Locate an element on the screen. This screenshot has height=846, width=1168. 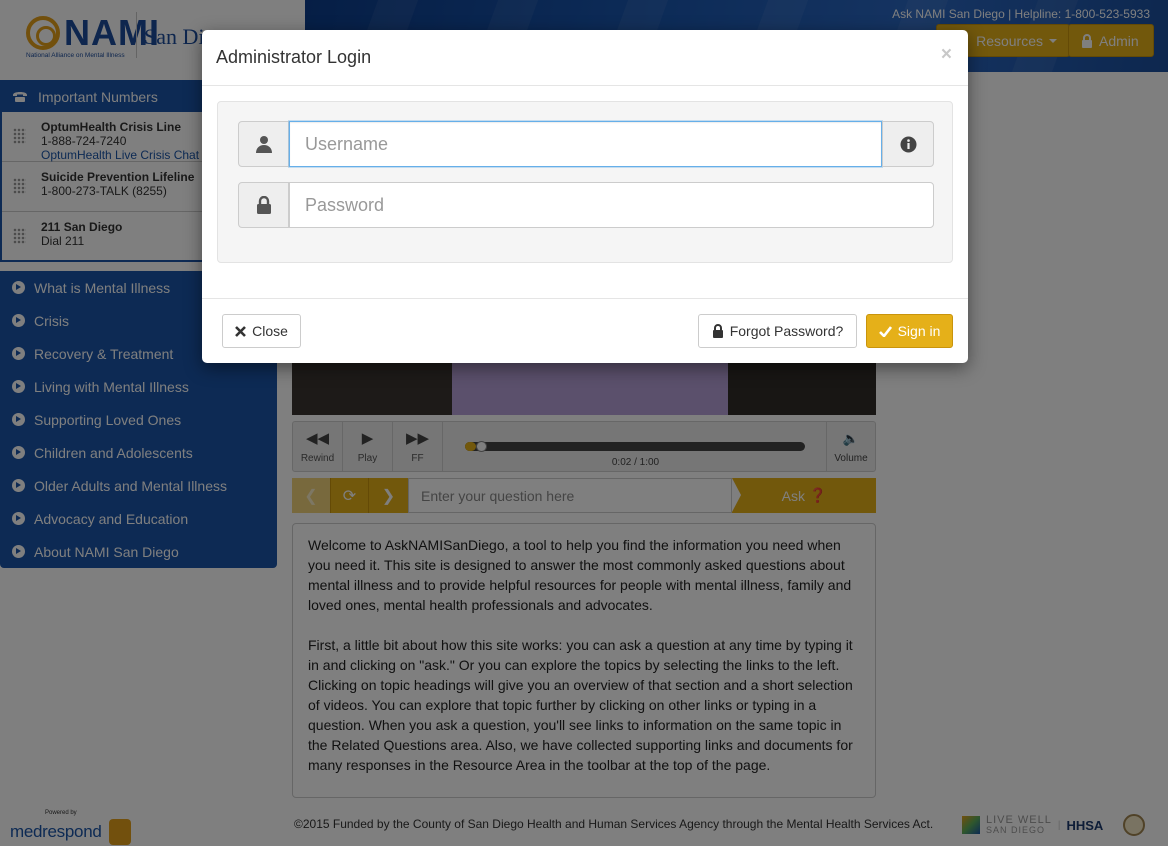
username-input is located at coordinates (585, 144).